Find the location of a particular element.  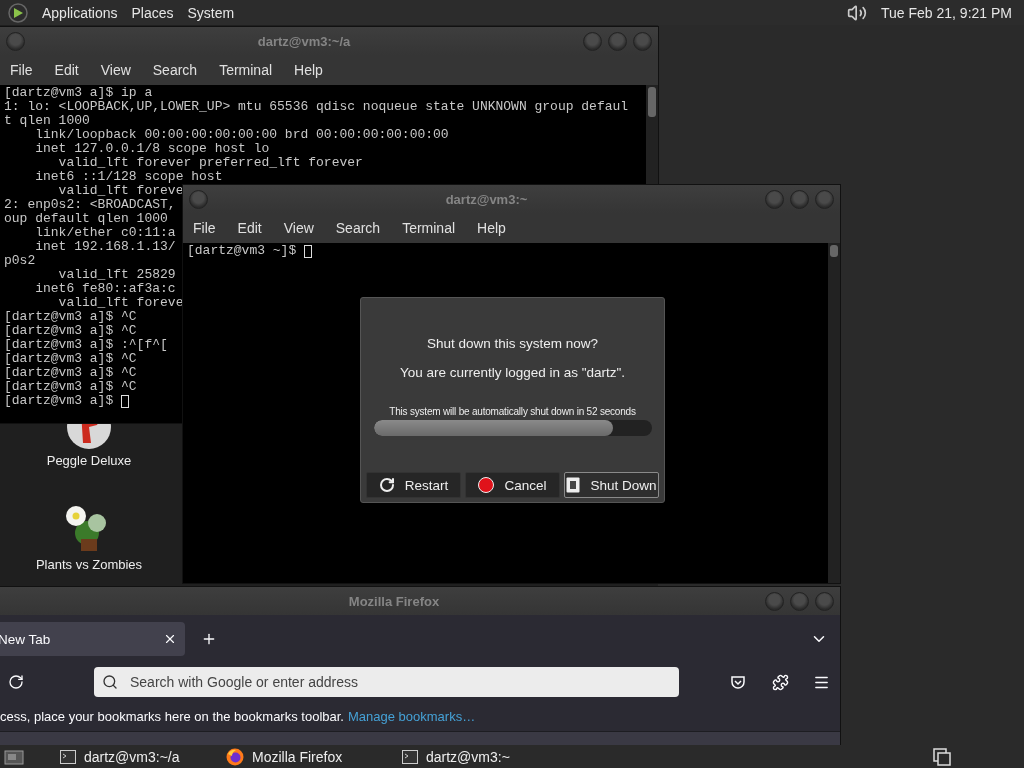

desktop-icon-label: Plants vs Zombies is located at coordinates (89, 564).